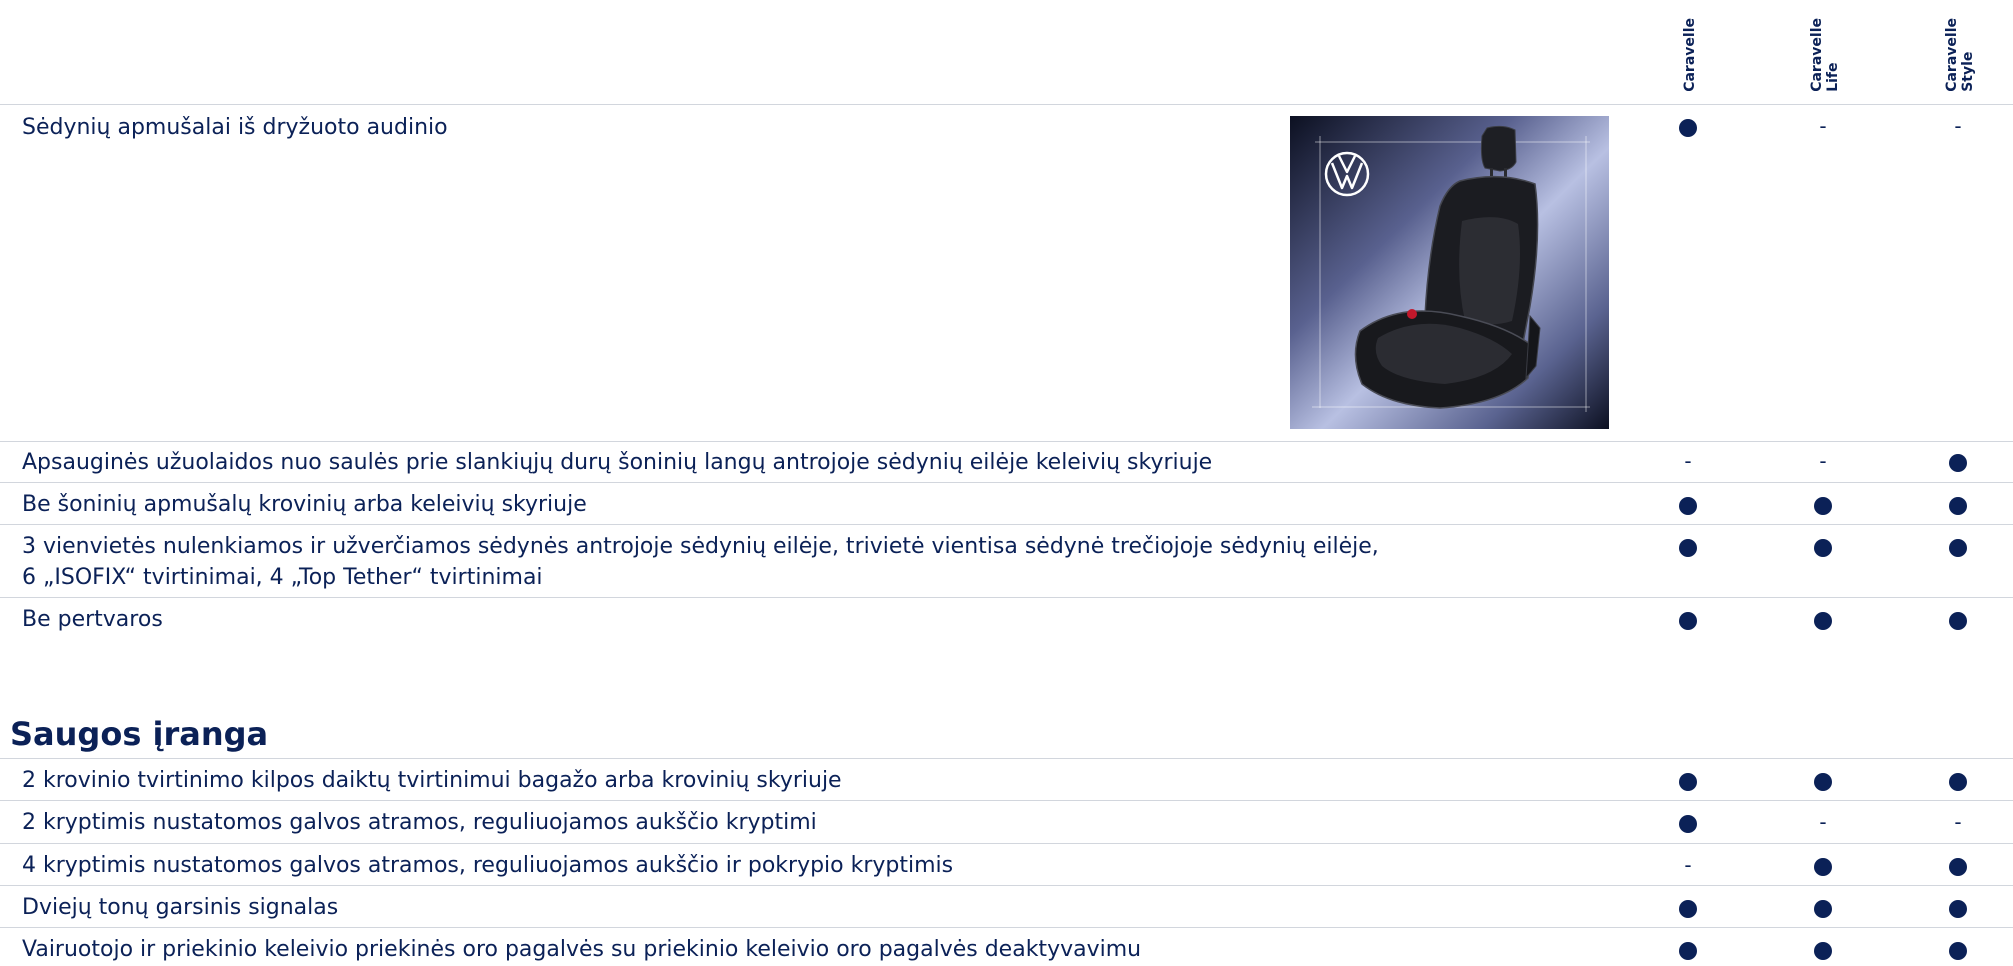 The image size is (2013, 966). Describe the element at coordinates (235, 127) in the screenshot. I see `row-label: Sėdynių apmušalai iš dryžuoto audinio` at that location.